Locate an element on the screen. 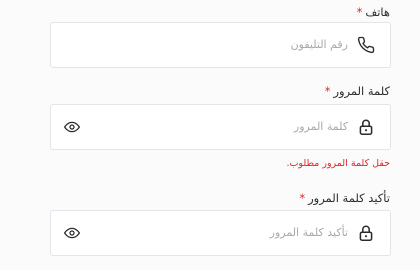  confirm-password-placeholder: تأكيد كلمة المرور is located at coordinates (308, 232).